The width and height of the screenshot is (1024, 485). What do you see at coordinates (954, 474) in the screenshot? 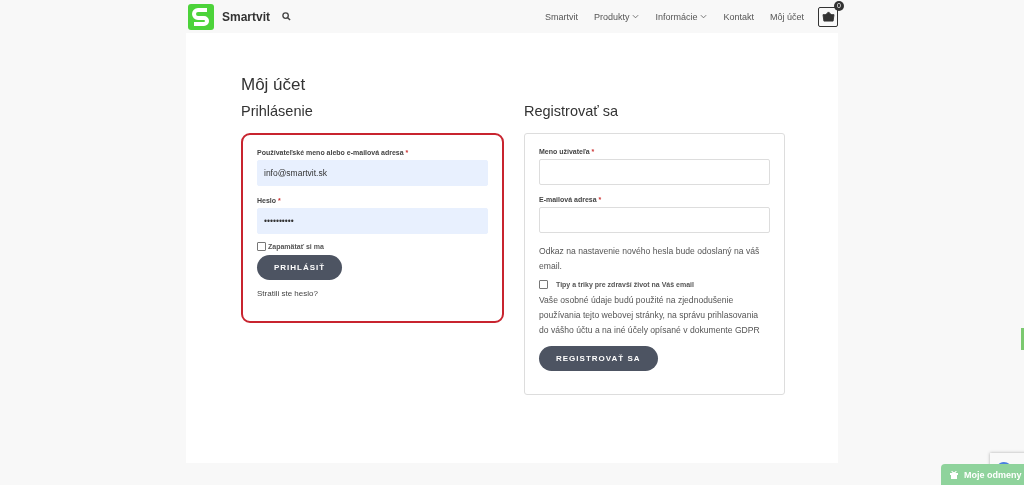
I see `gift-icon` at bounding box center [954, 474].